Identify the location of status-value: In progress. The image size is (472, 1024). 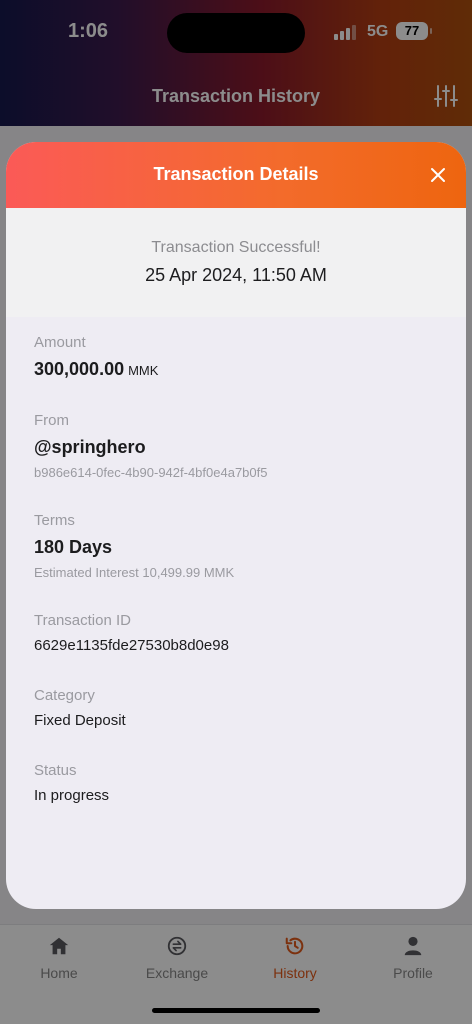
(72, 795).